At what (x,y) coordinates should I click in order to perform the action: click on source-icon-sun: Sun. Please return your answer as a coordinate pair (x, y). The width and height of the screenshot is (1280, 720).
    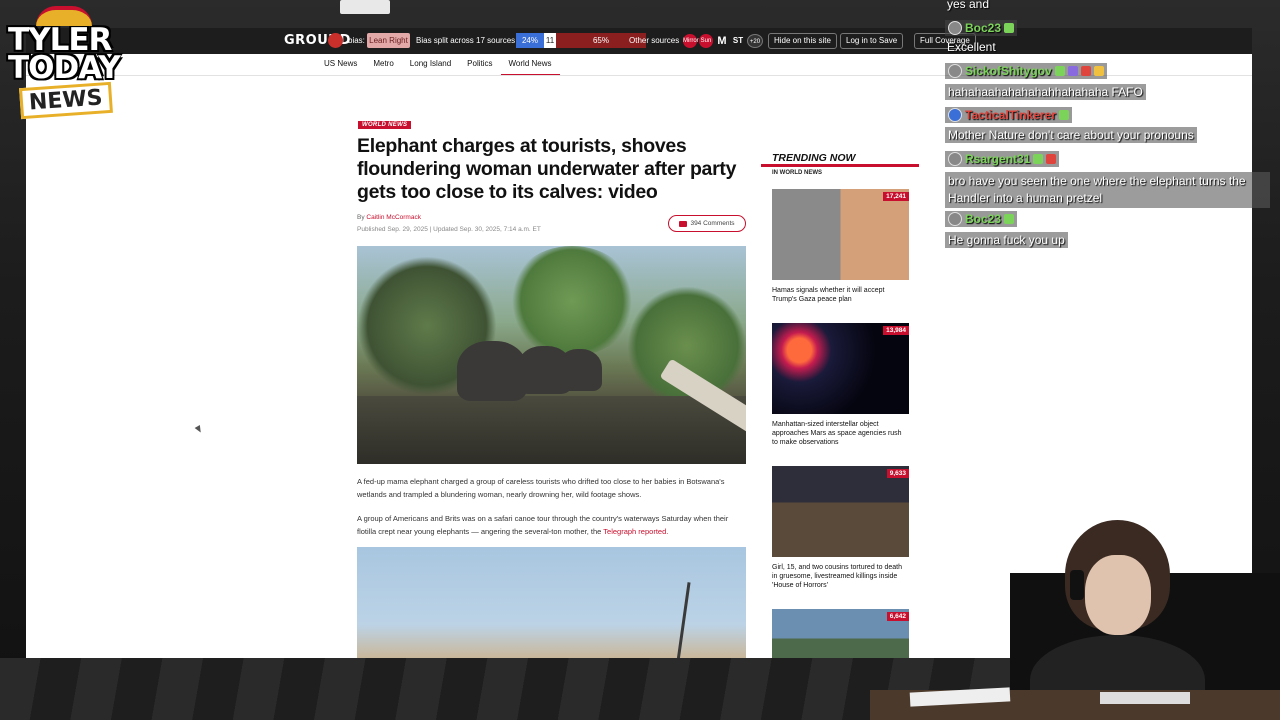
    Looking at the image, I should click on (706, 41).